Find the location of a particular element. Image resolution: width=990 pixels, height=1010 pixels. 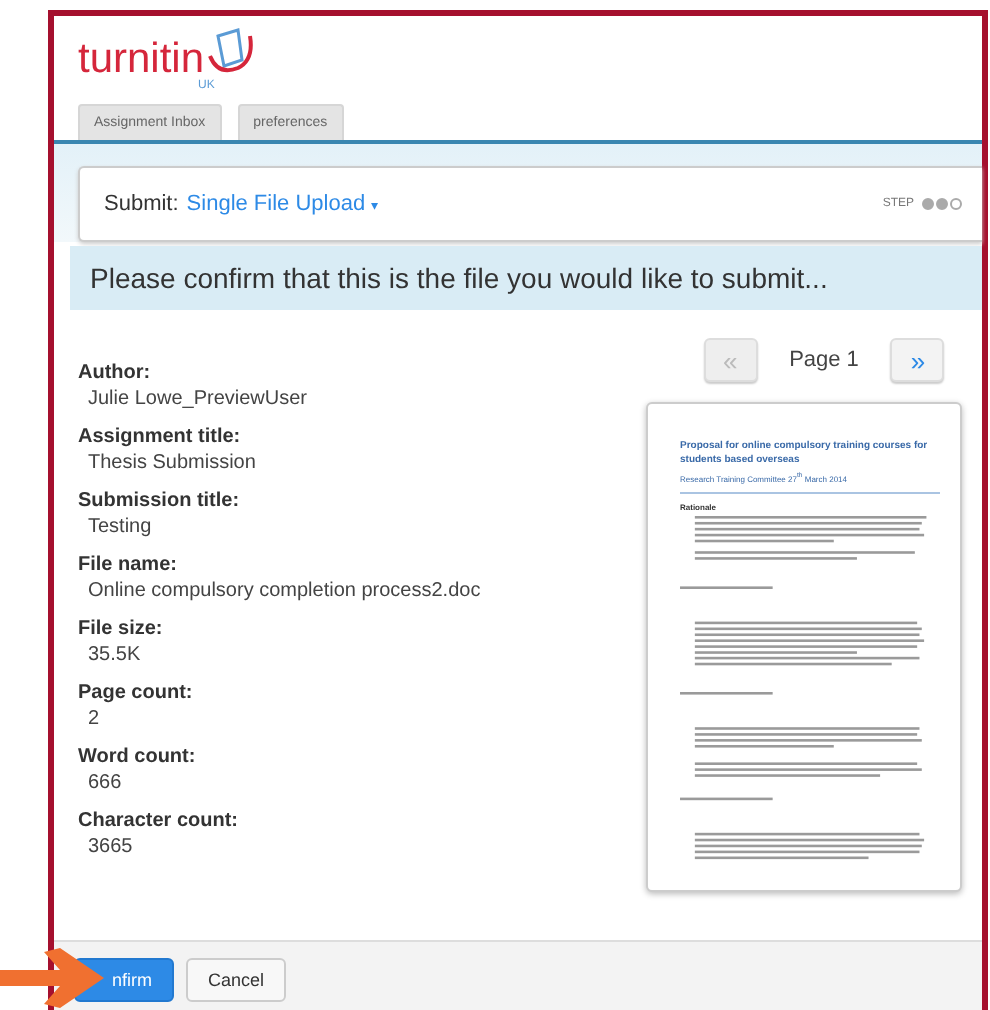

page-swoosh-icon is located at coordinates (232, 52).